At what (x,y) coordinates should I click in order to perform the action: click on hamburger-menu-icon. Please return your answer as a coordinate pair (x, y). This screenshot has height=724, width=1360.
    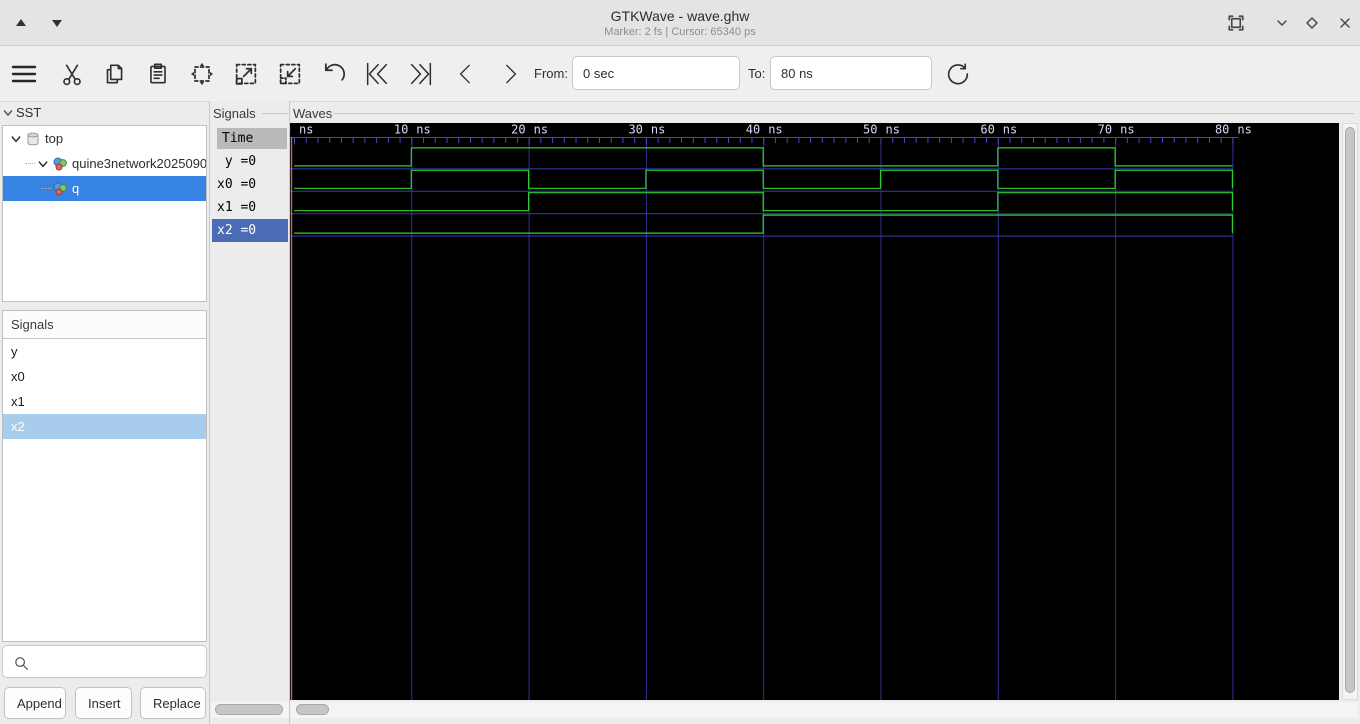
    Looking at the image, I should click on (24, 74).